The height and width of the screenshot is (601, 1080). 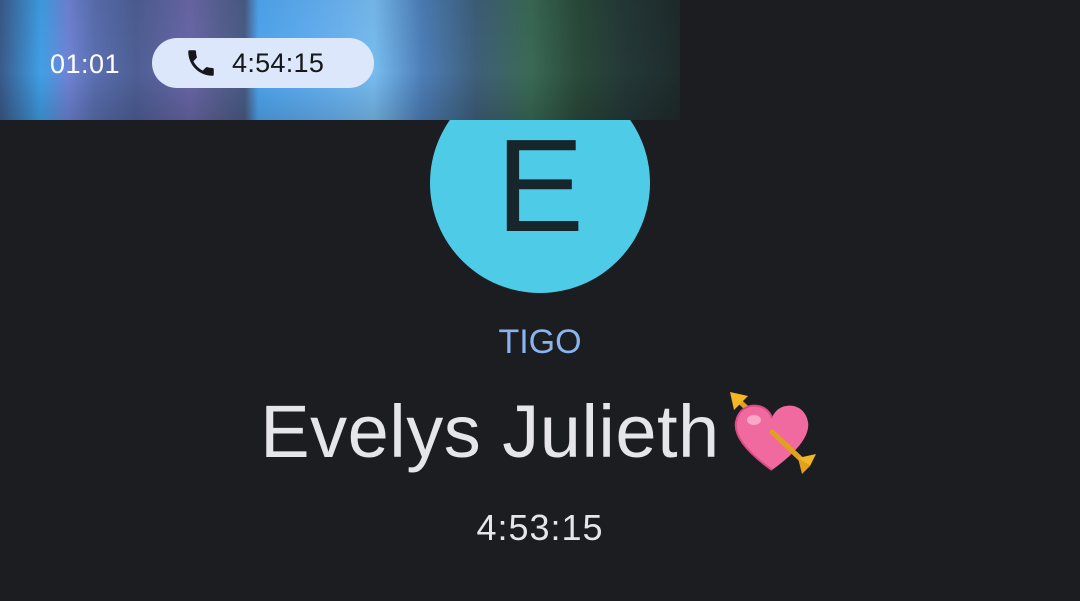 I want to click on carrier-label: TIGO, so click(x=540, y=342).